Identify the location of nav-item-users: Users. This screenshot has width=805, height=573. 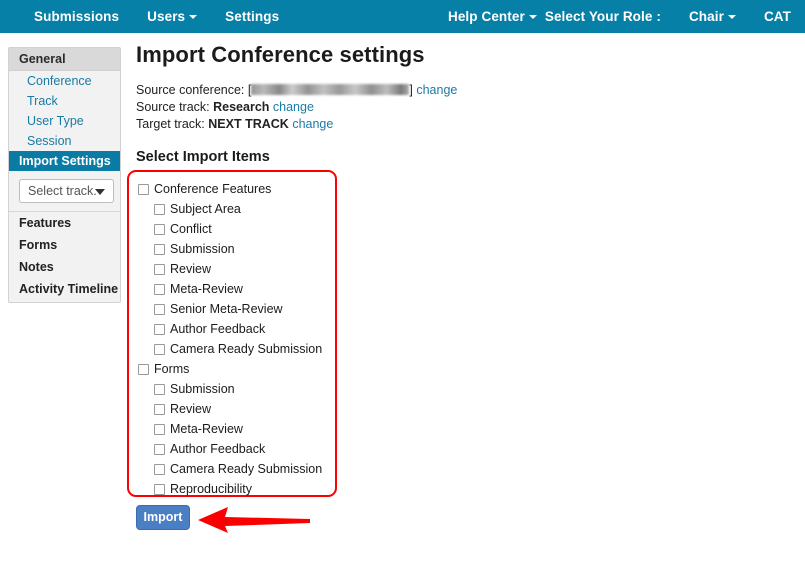
(172, 16).